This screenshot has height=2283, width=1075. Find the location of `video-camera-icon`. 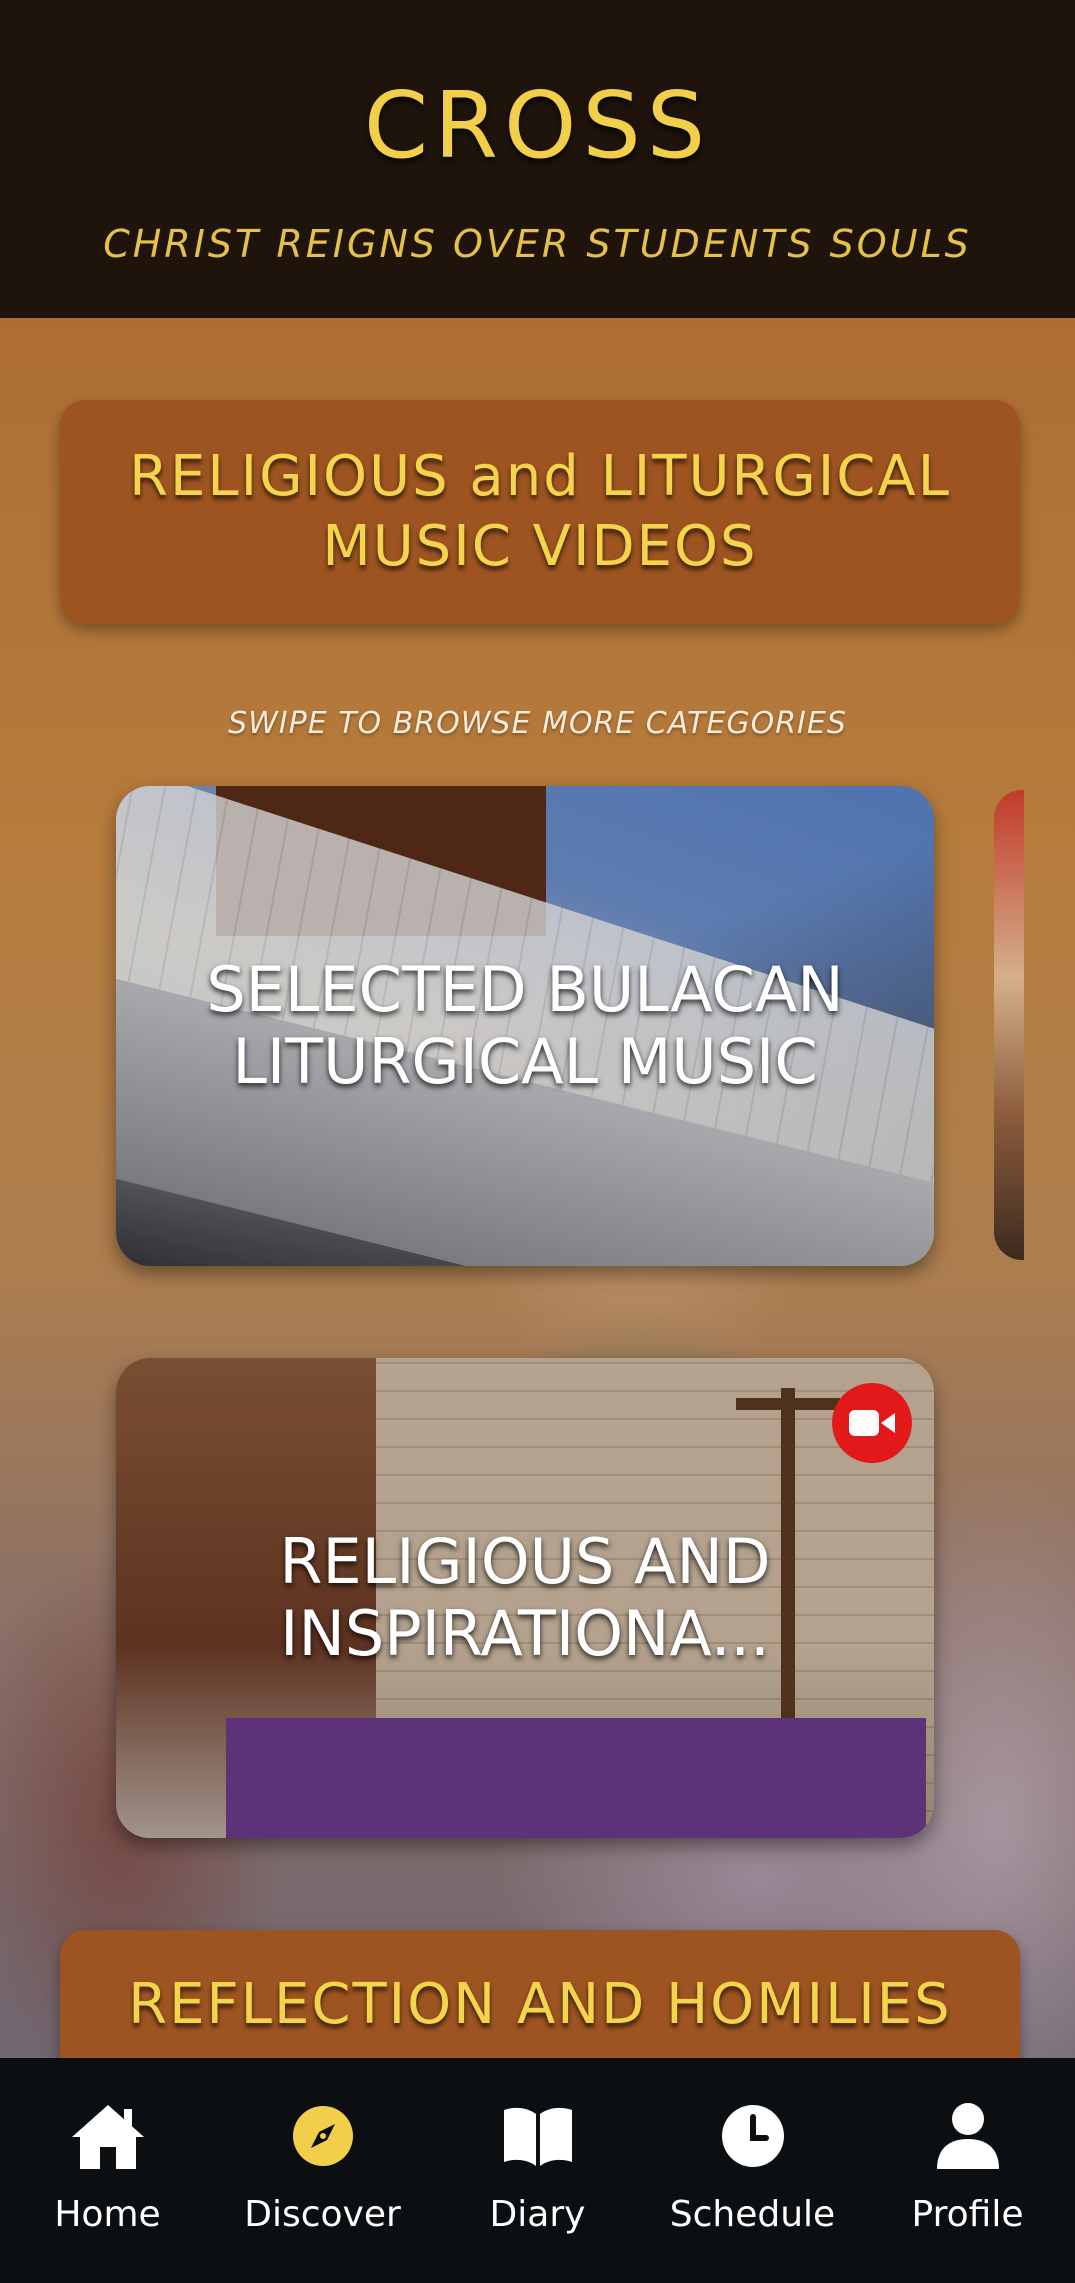

video-camera-icon is located at coordinates (872, 1423).